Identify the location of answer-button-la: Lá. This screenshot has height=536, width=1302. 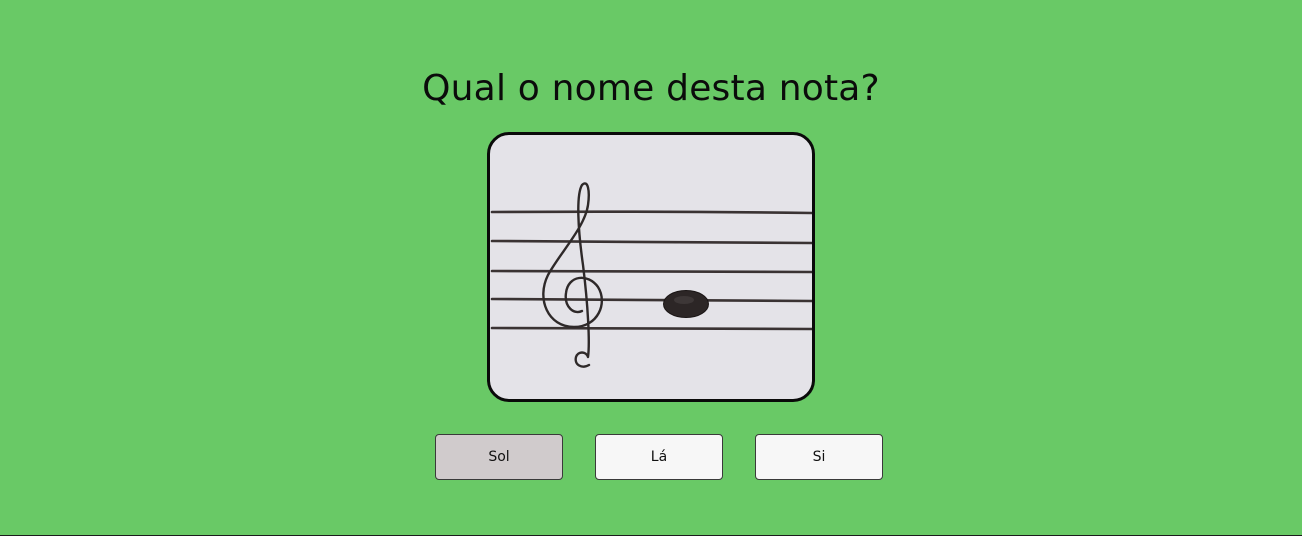
(659, 457).